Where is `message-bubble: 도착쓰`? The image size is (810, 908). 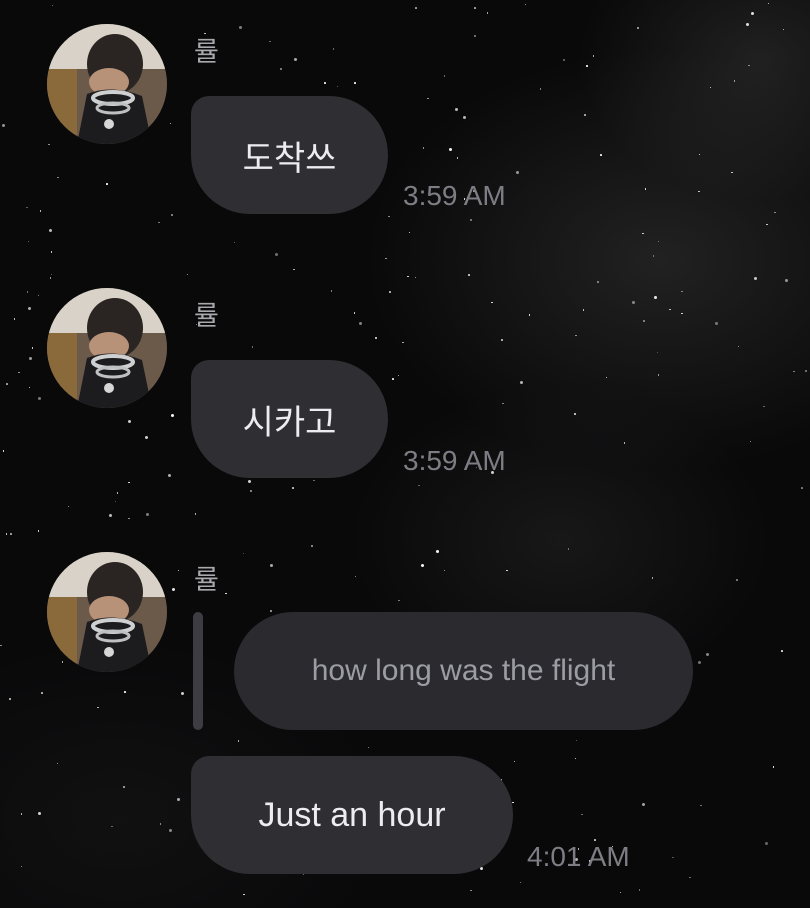 message-bubble: 도착쓰 is located at coordinates (289, 155).